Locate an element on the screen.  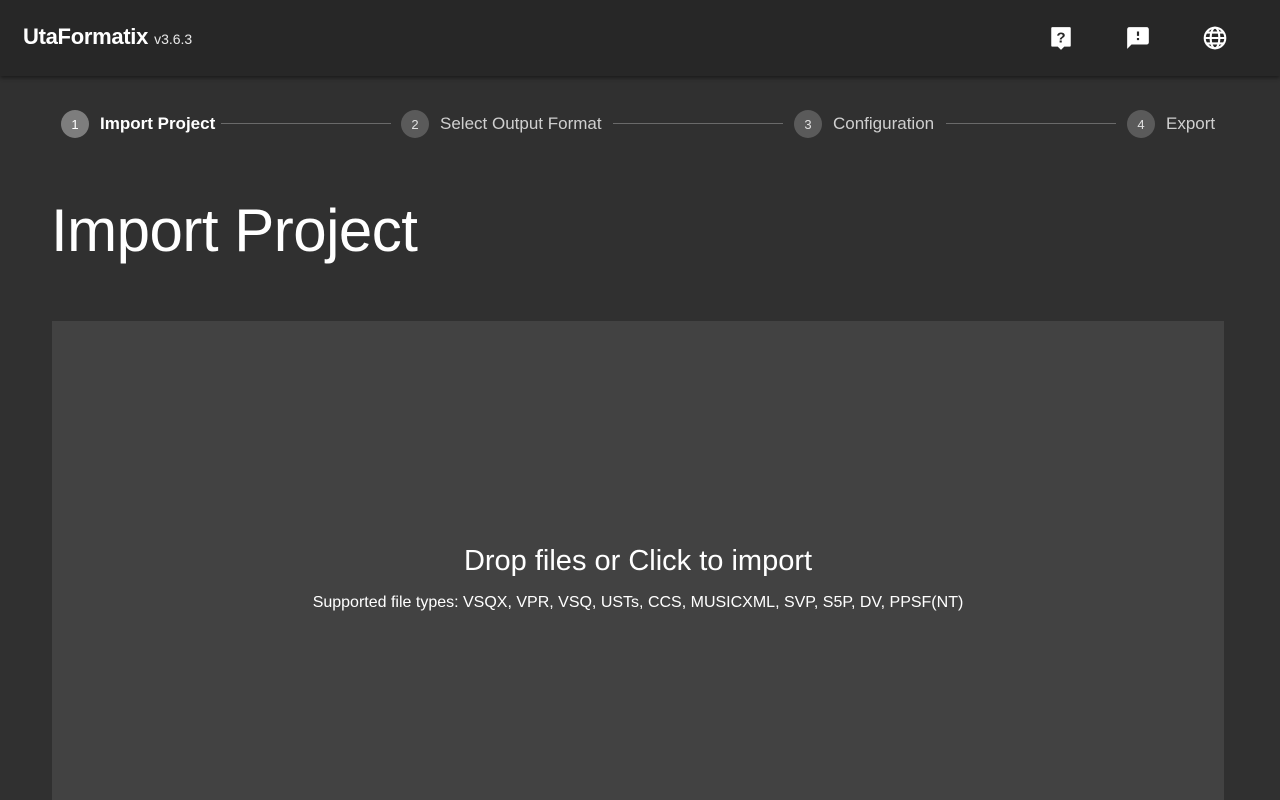
app-version: v3.6.3 is located at coordinates (173, 39).